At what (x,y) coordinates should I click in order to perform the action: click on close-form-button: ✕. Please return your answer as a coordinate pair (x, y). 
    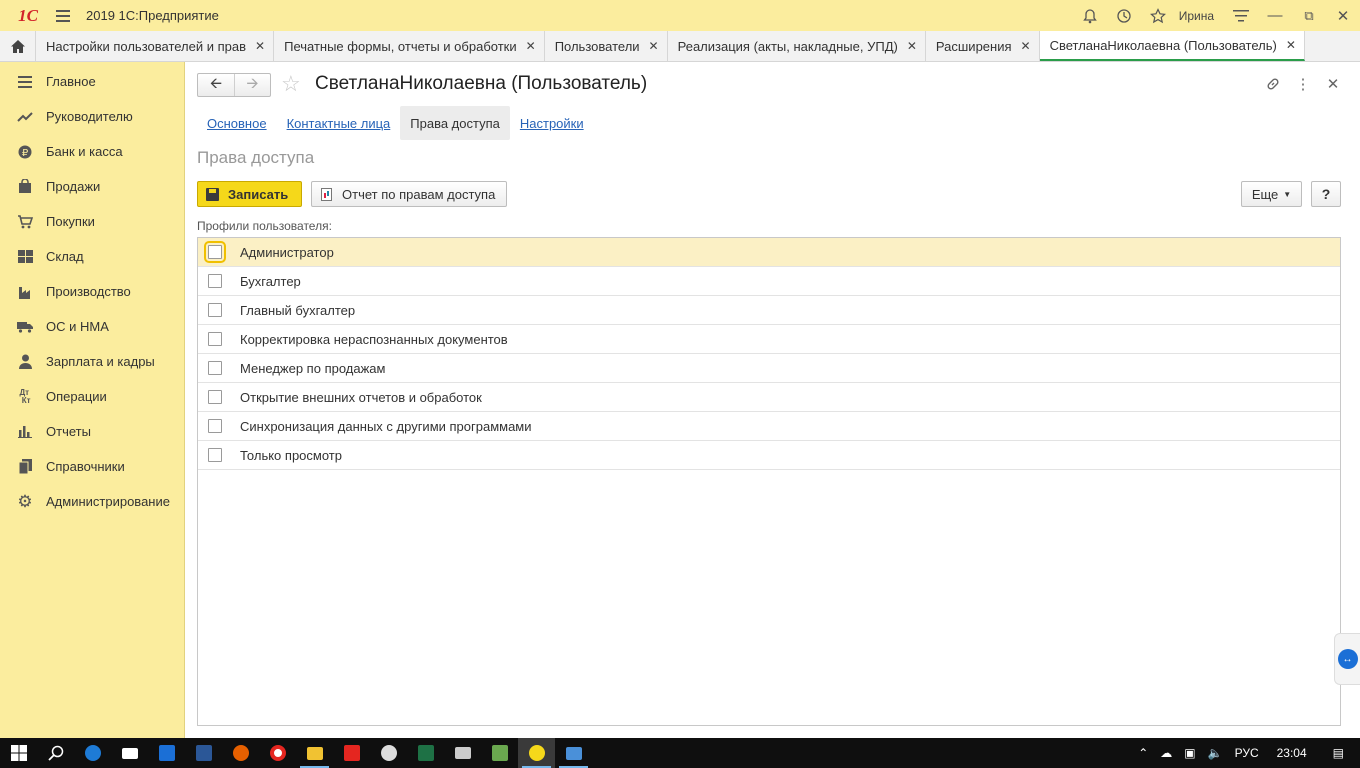
    Looking at the image, I should click on (1333, 84).